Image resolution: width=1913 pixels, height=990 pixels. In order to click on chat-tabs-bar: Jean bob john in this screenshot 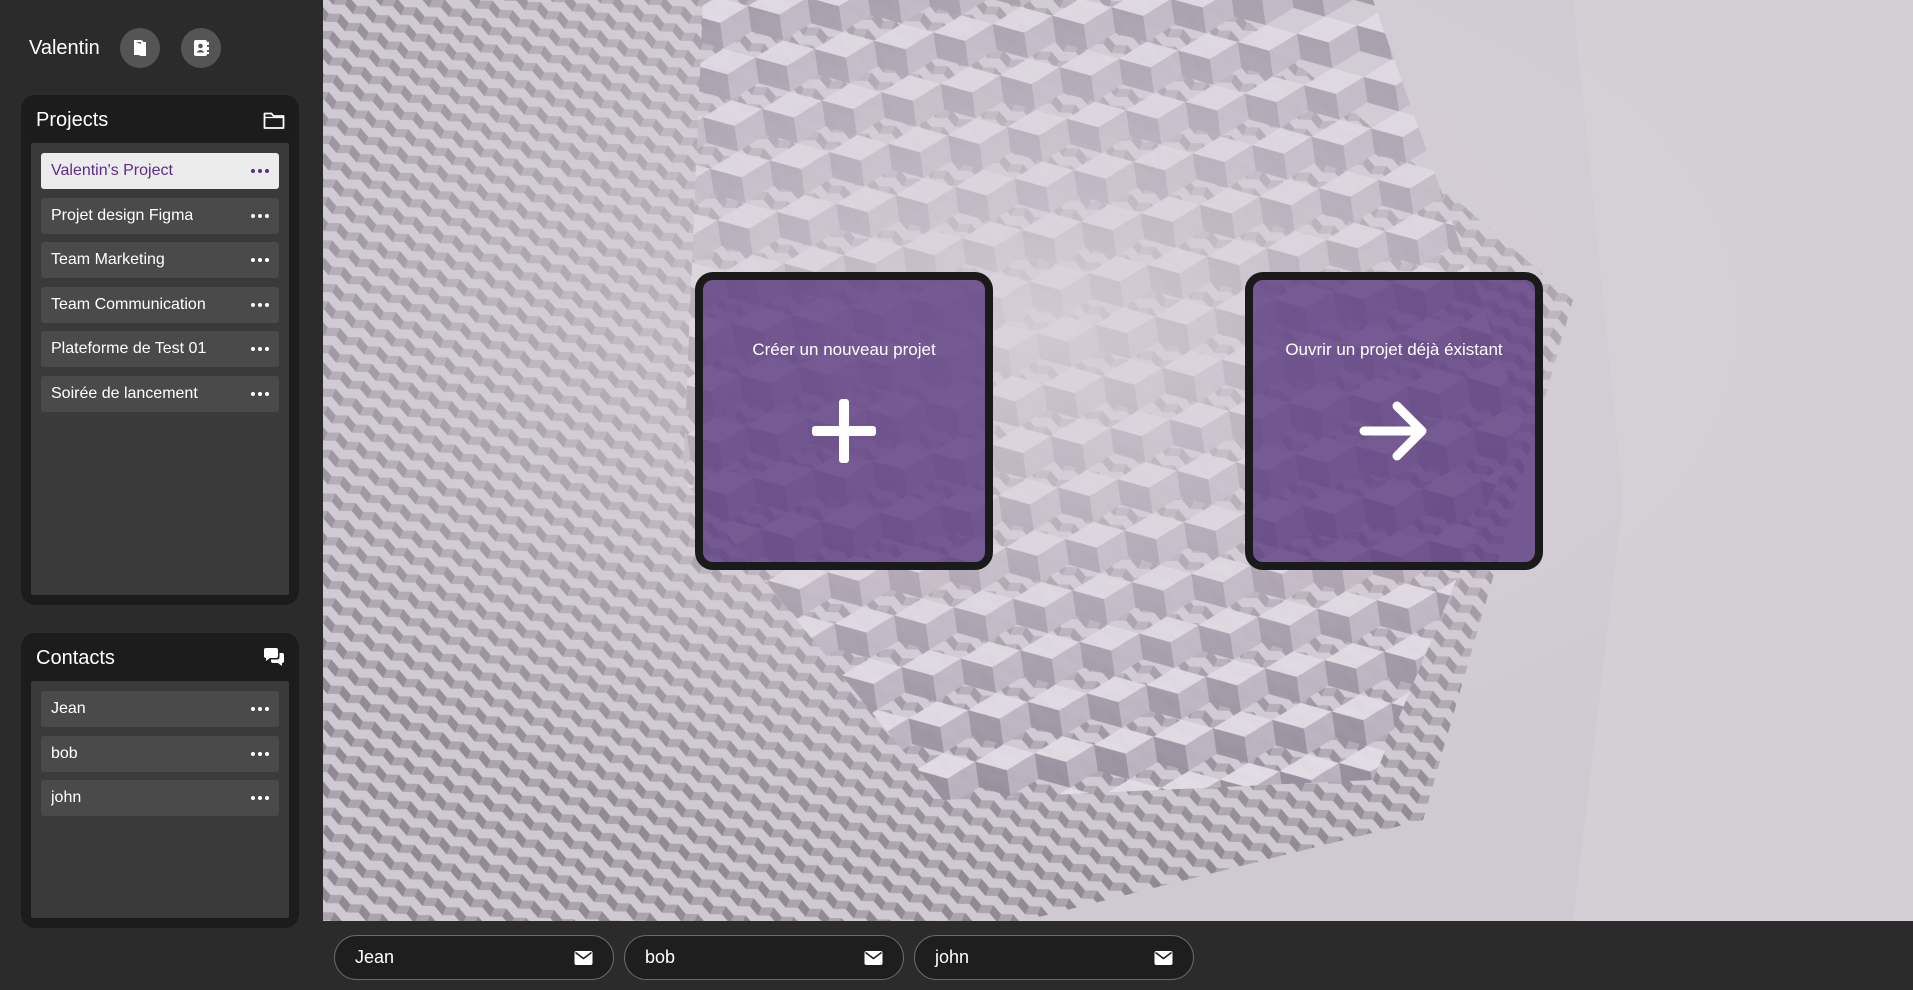, I will do `click(1118, 955)`.